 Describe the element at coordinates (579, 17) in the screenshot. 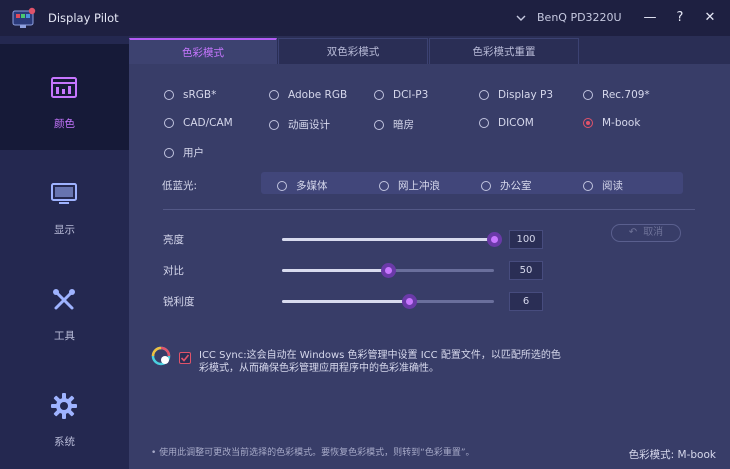

I see `monitor-selector: BenQ PD3220U` at that location.